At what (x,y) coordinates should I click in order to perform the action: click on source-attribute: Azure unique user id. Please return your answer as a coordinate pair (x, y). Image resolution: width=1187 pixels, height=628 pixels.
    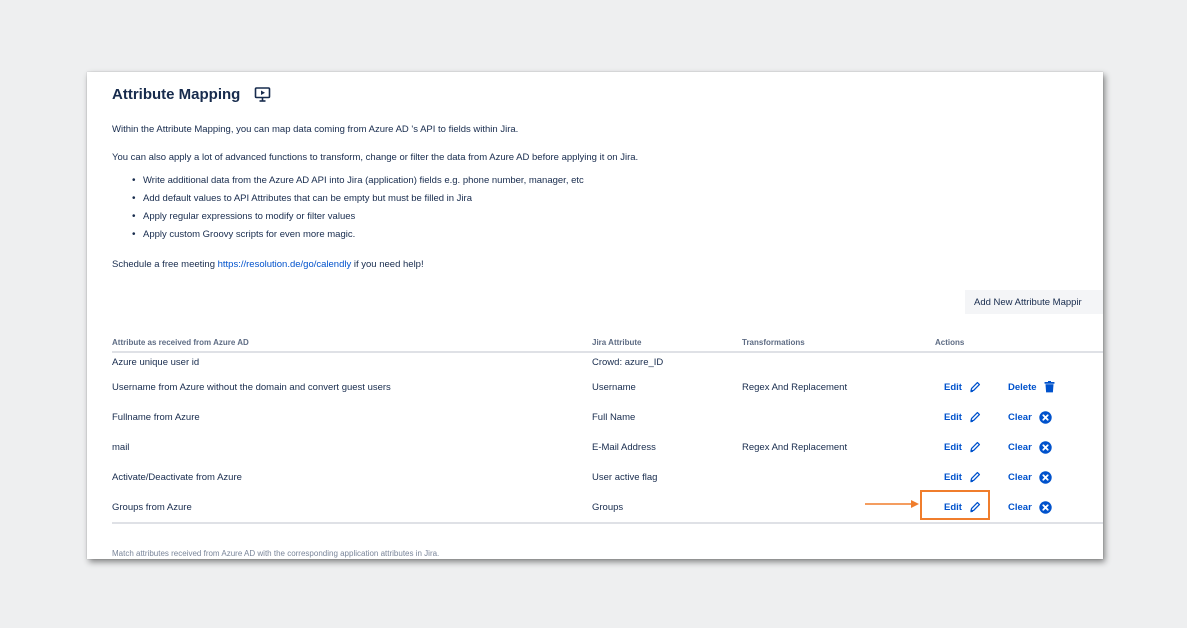
    Looking at the image, I should click on (156, 362).